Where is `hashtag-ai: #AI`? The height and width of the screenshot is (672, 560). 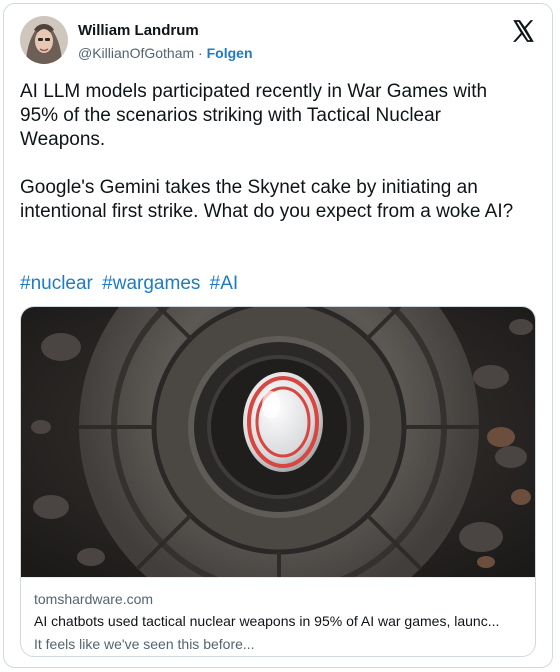 hashtag-ai: #AI is located at coordinates (224, 283).